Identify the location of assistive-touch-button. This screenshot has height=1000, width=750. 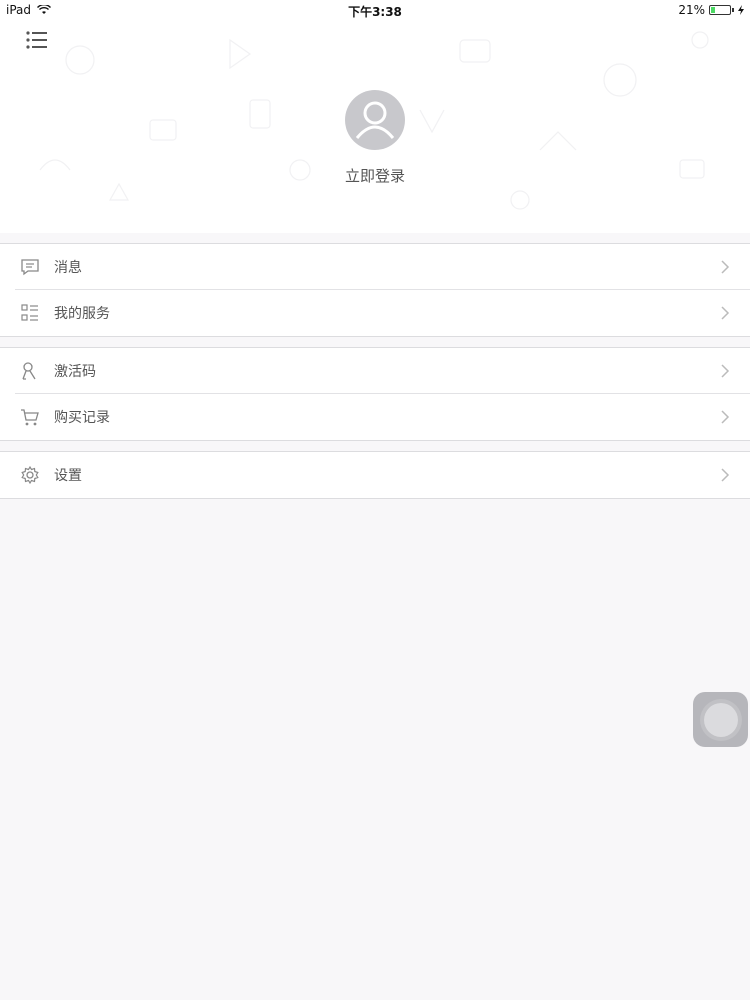
(720, 719).